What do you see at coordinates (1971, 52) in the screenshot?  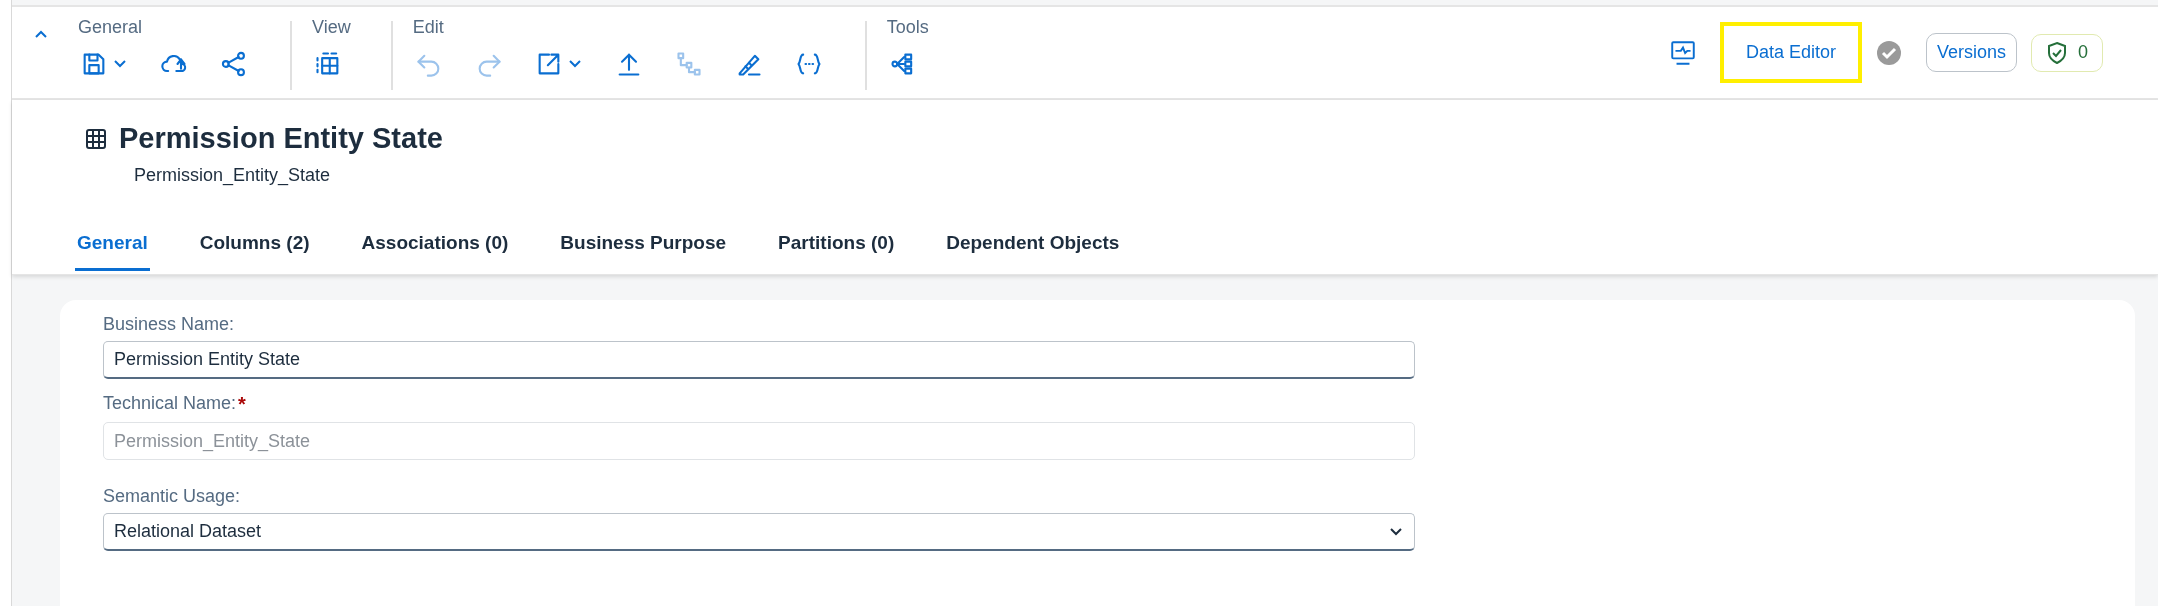 I see `versions-button: Versions` at bounding box center [1971, 52].